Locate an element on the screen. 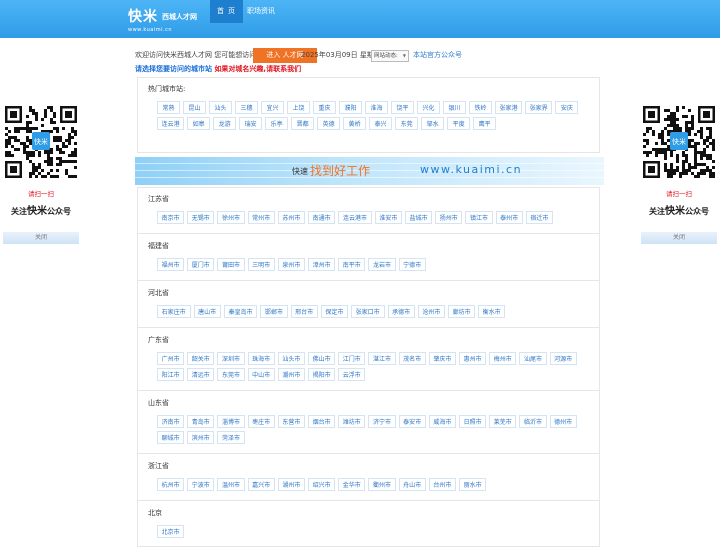 This screenshot has width=720, height=547. city-link: 莆田市 is located at coordinates (231, 264).